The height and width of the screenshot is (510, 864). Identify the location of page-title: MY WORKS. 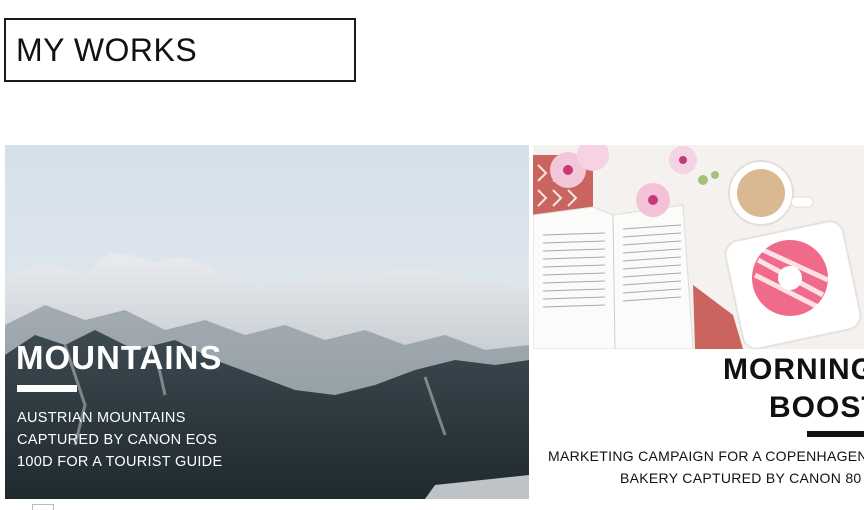
(180, 50).